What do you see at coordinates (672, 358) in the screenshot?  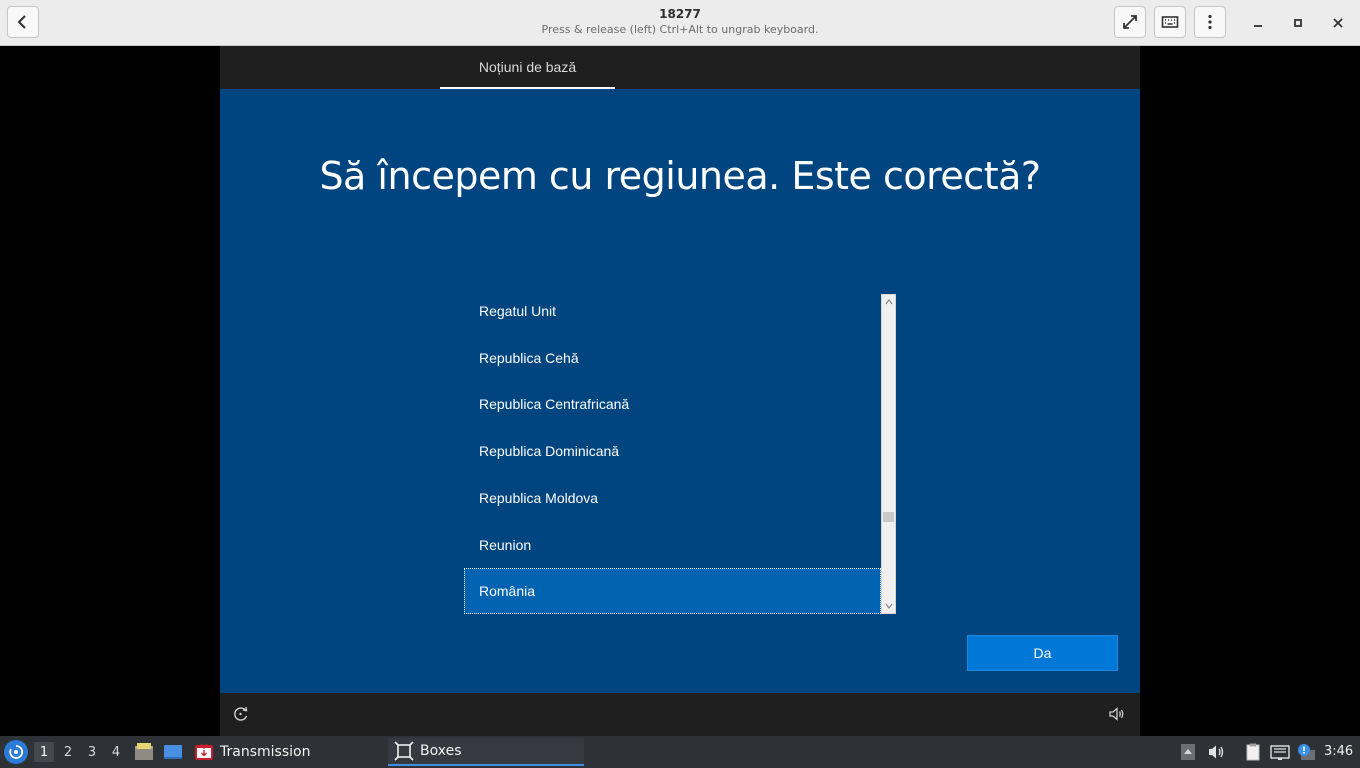 I see `region-list-item: Republica Cehă` at bounding box center [672, 358].